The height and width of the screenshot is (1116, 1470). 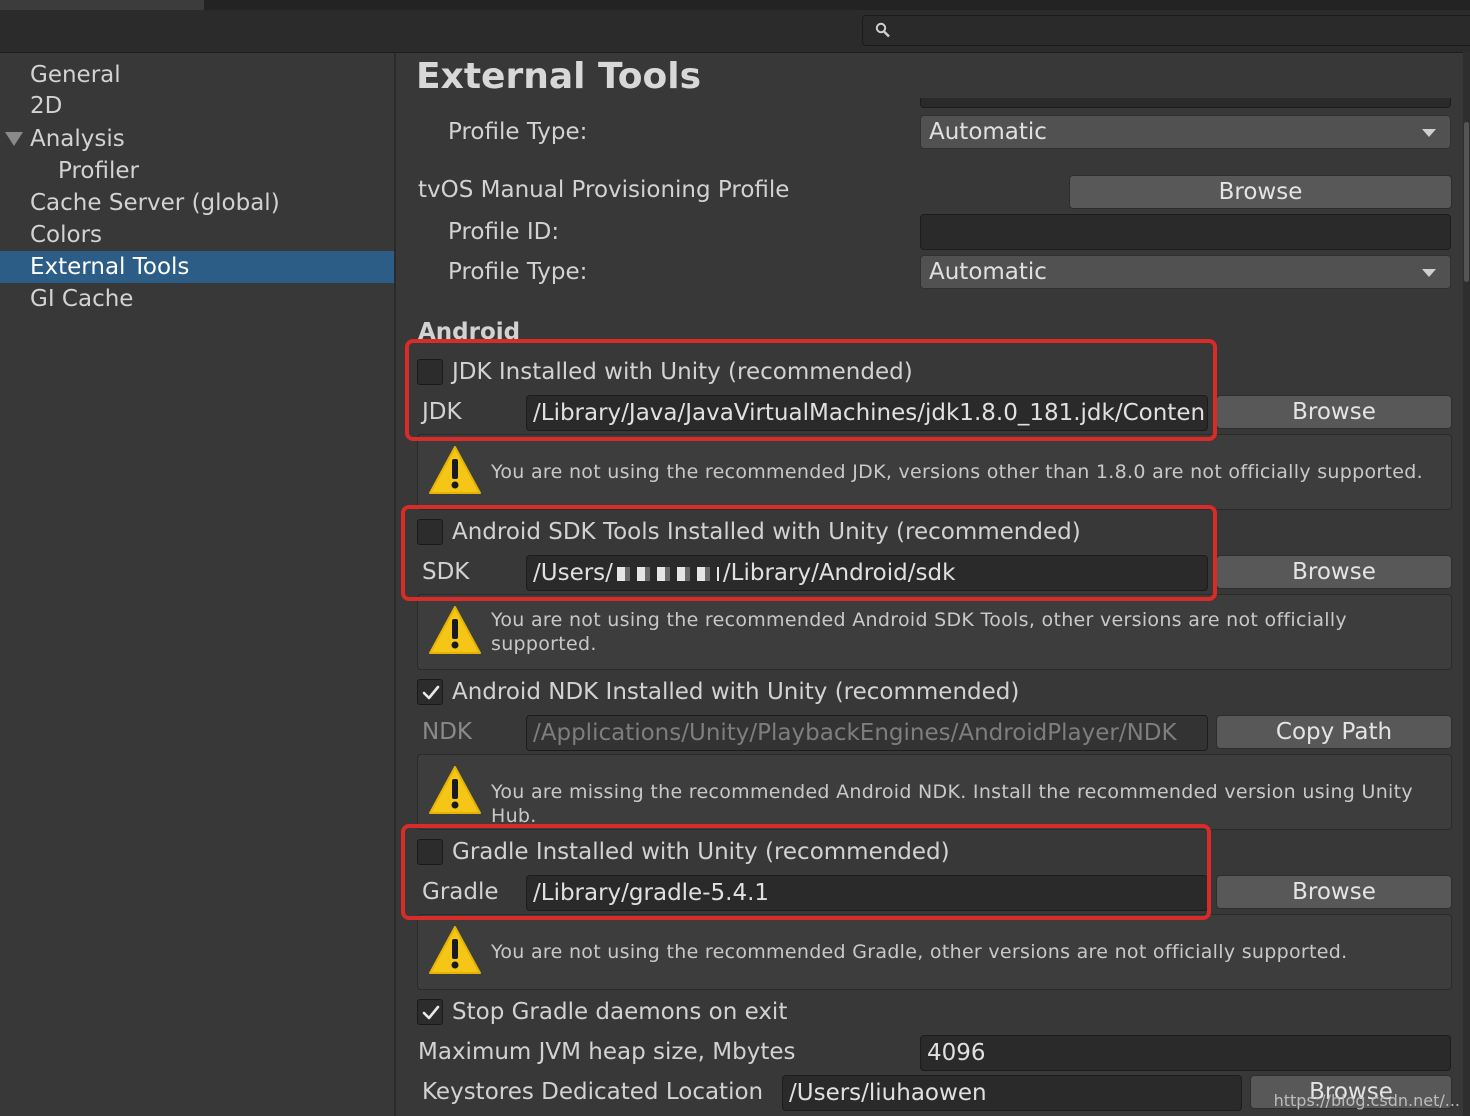 What do you see at coordinates (1185, 272) in the screenshot?
I see `tvos-profile-type-dropdown: Automatic` at bounding box center [1185, 272].